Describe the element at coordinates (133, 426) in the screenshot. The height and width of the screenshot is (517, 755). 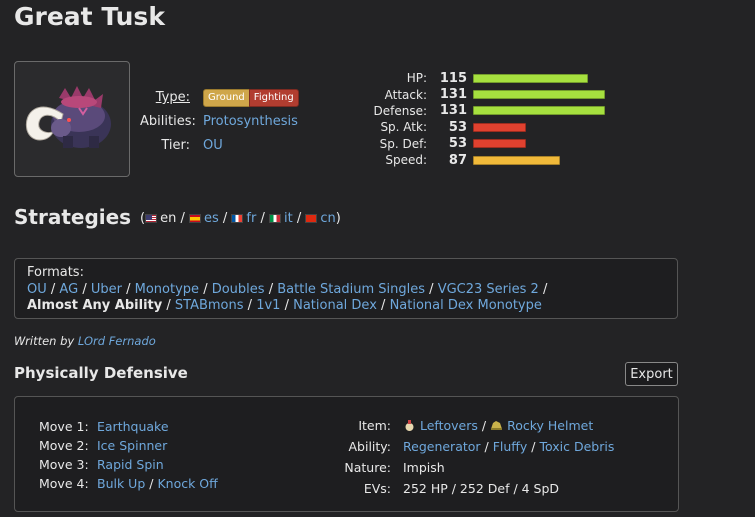
I see `move-link-earthquake: Earthquake` at that location.